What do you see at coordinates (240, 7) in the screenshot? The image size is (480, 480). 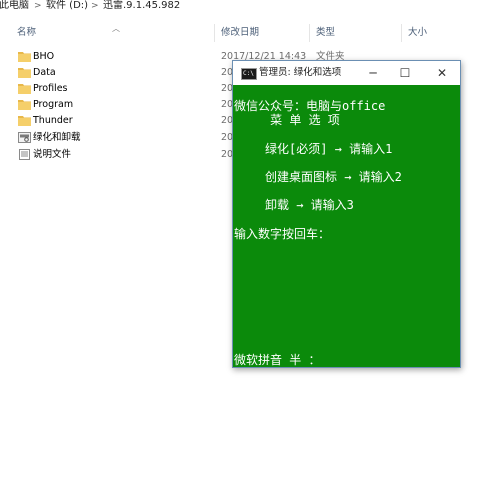 I see `breadcrumb: 此电脑 > 软件 (D:) > 迅雷.9.1.45.982` at bounding box center [240, 7].